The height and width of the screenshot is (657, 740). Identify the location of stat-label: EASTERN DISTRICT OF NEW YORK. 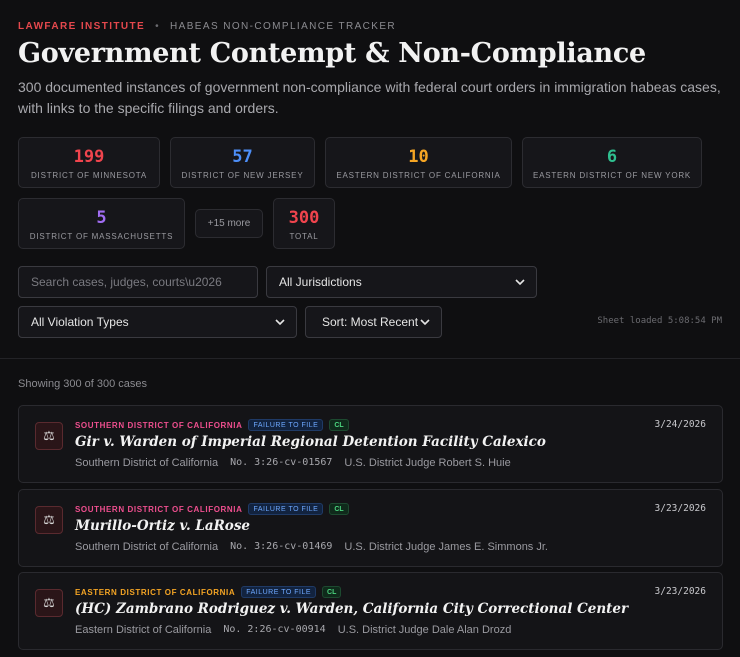
(612, 175).